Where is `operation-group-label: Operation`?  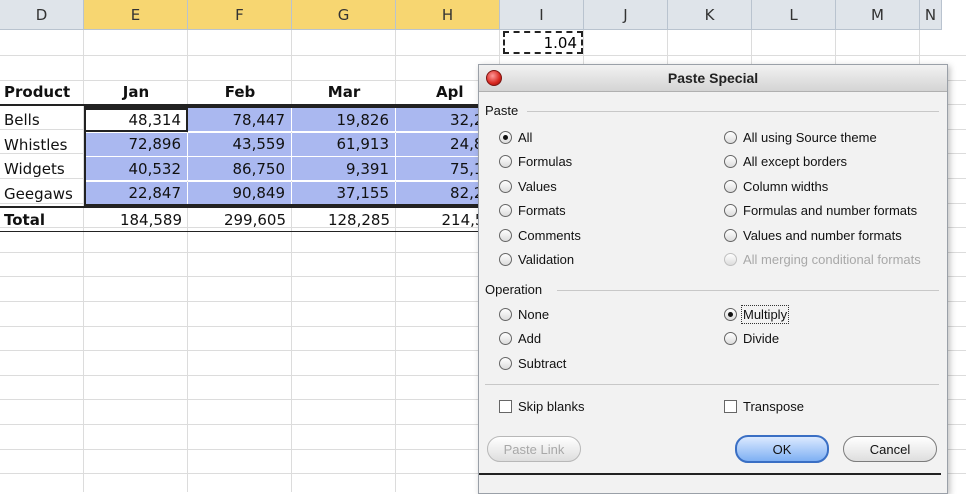 operation-group-label: Operation is located at coordinates (514, 289).